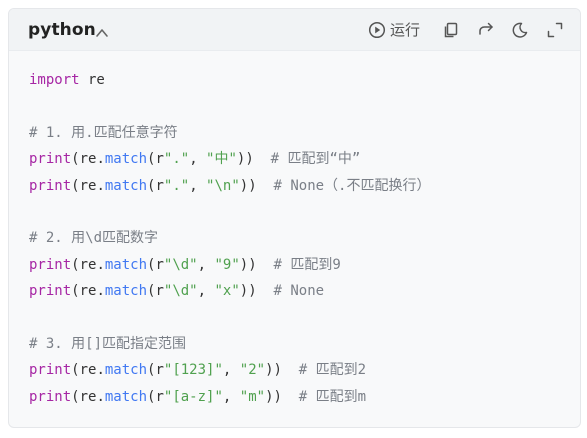 This screenshot has width=587, height=438. I want to click on wrap-redo-icon, so click(486, 28).